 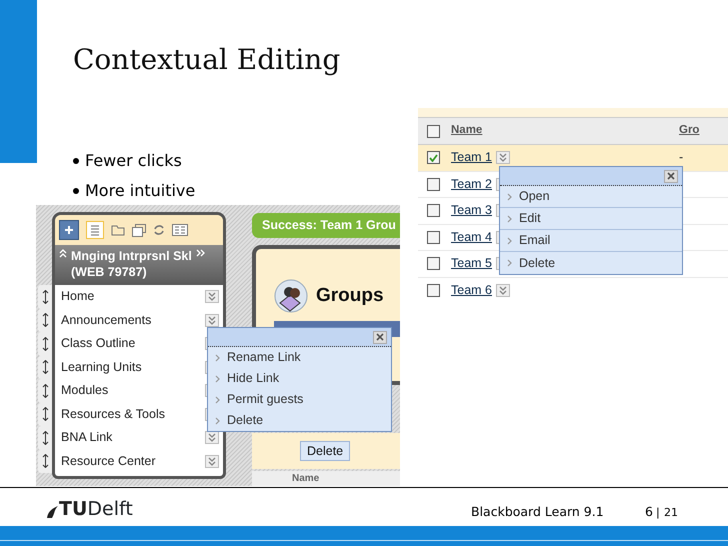 I want to click on group-link: Team 3, so click(x=471, y=210).